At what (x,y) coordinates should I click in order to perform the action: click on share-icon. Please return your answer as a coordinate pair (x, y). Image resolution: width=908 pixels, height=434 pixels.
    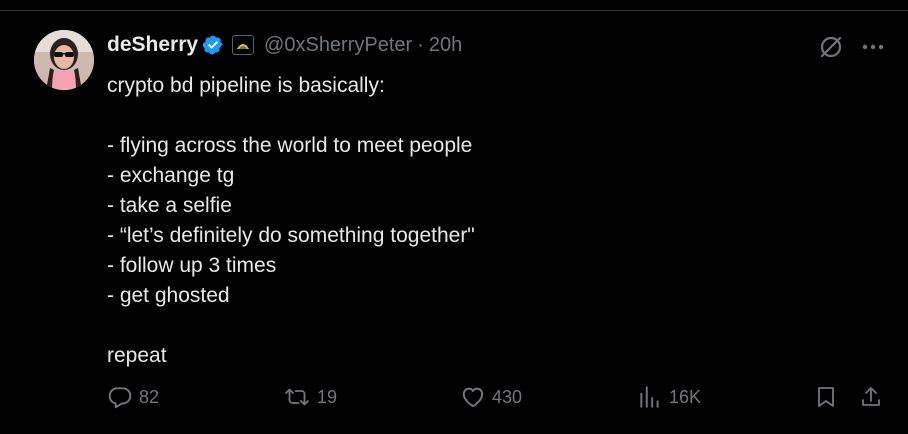
    Looking at the image, I should click on (871, 396).